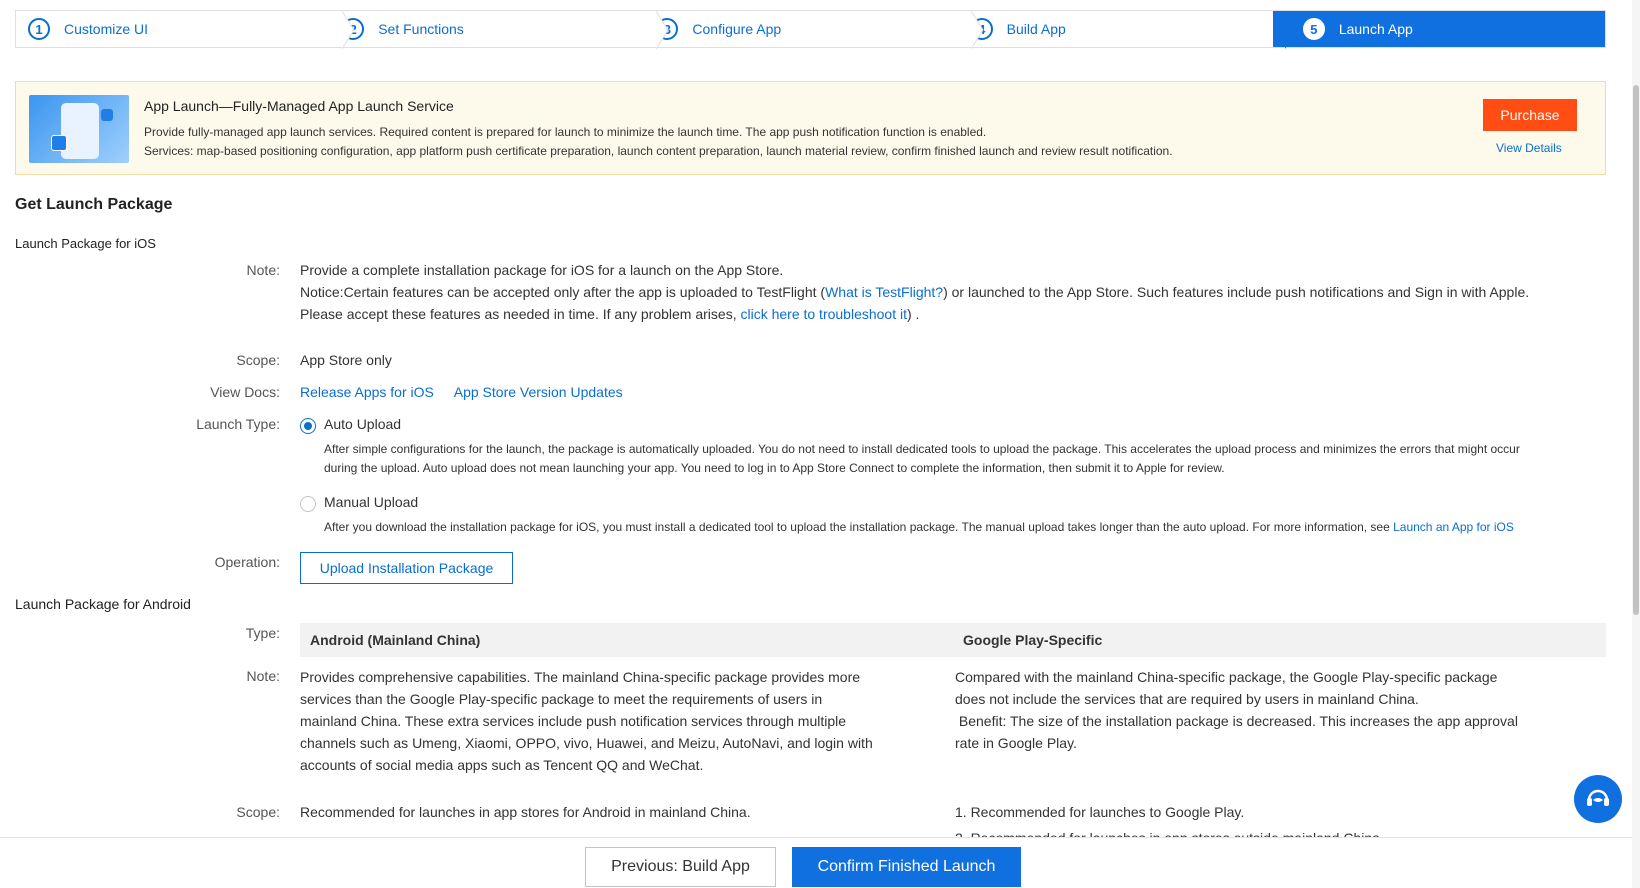 The height and width of the screenshot is (888, 1640). What do you see at coordinates (308, 426) in the screenshot?
I see `auto-upload-radio` at bounding box center [308, 426].